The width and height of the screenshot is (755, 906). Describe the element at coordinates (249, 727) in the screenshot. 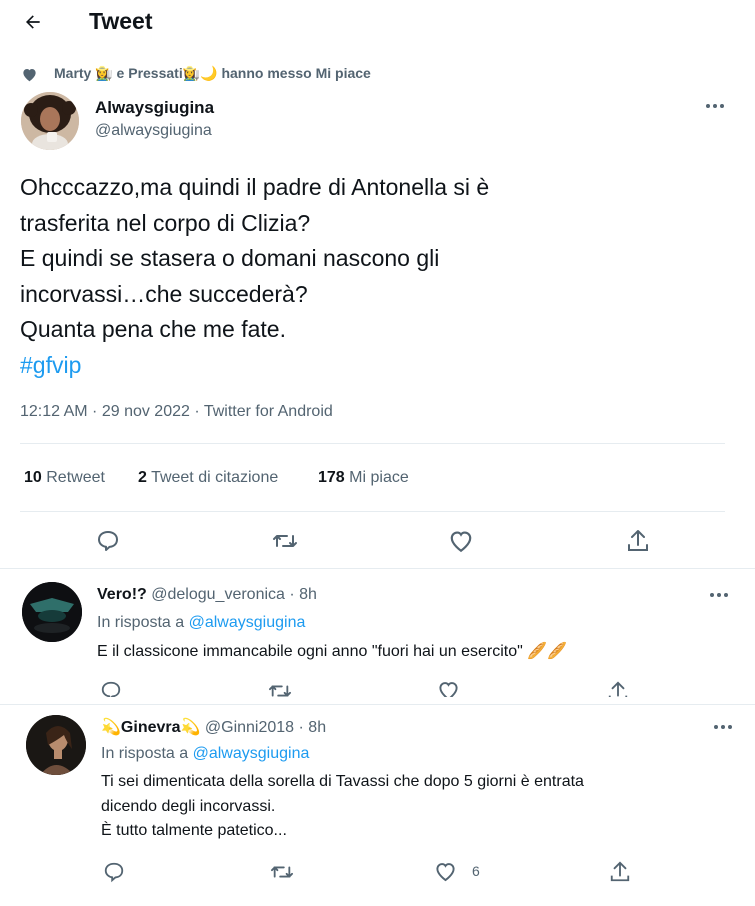

I see `reply-handle: @Ginni2018` at that location.